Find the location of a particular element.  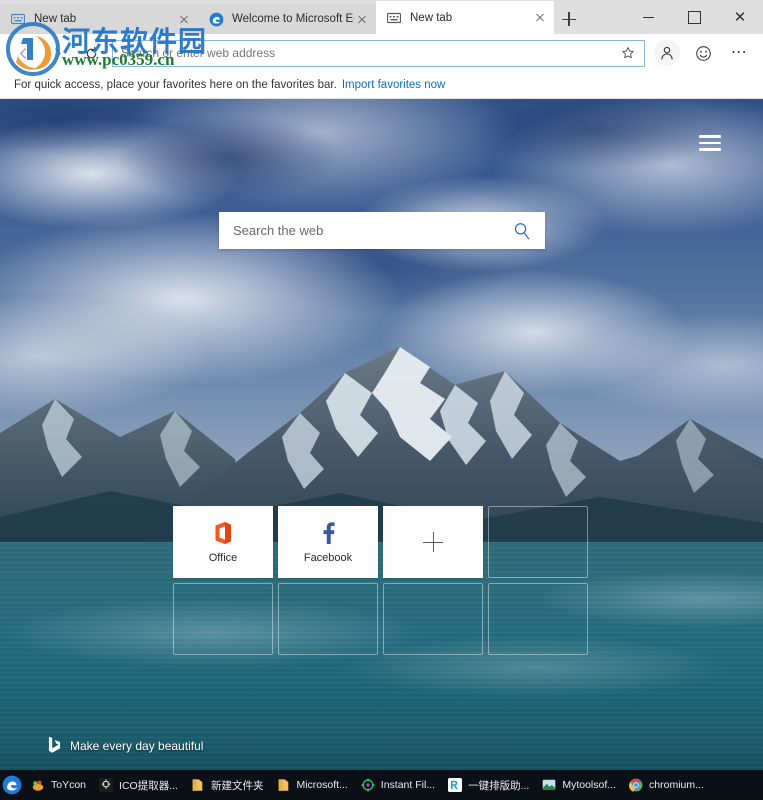

tab-title: Welcome to Microsoft Edge De is located at coordinates (293, 19).